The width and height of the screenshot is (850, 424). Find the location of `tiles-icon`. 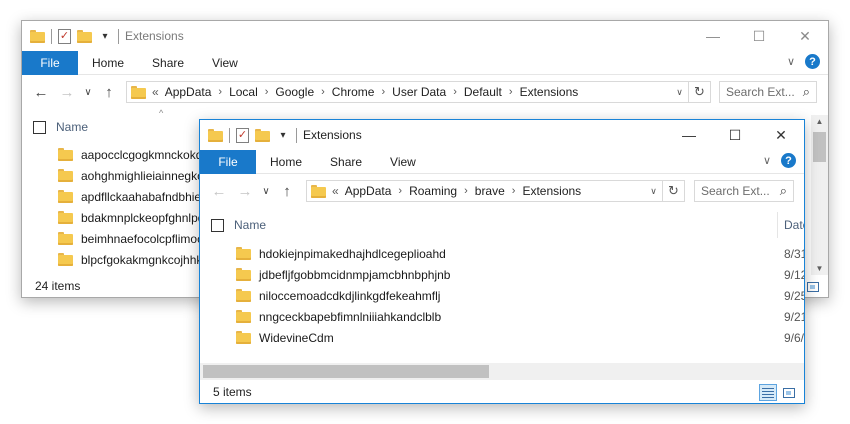

tiles-icon is located at coordinates (813, 286).